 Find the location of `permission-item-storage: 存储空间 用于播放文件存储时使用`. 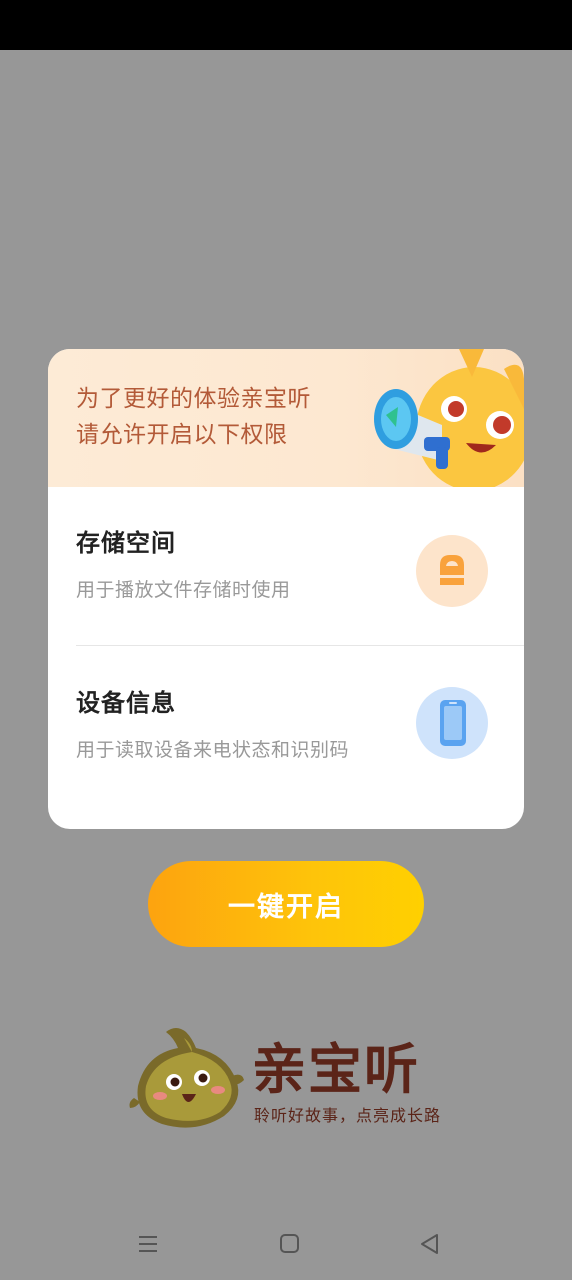

permission-item-storage: 存储空间 用于播放文件存储时使用 is located at coordinates (286, 569).